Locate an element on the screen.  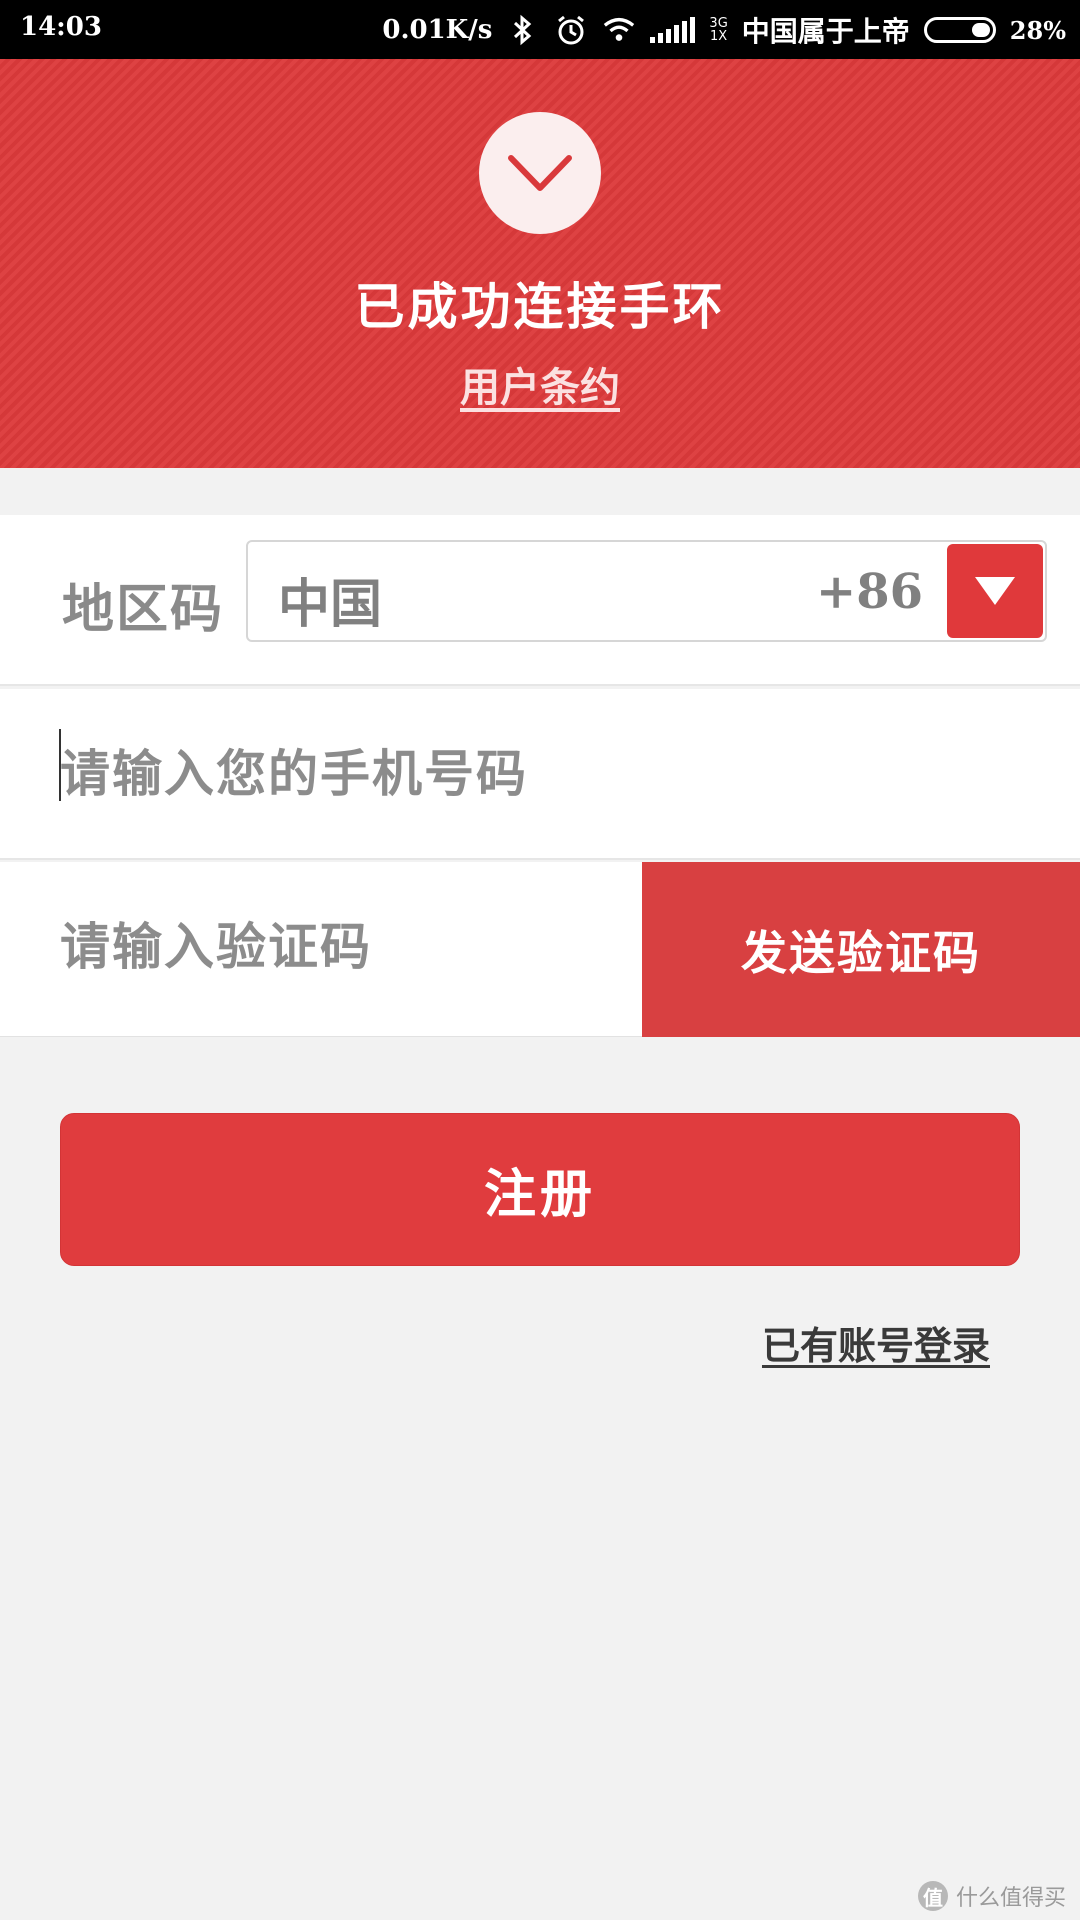
network-type: 3G 1X is located at coordinates (718, 30).